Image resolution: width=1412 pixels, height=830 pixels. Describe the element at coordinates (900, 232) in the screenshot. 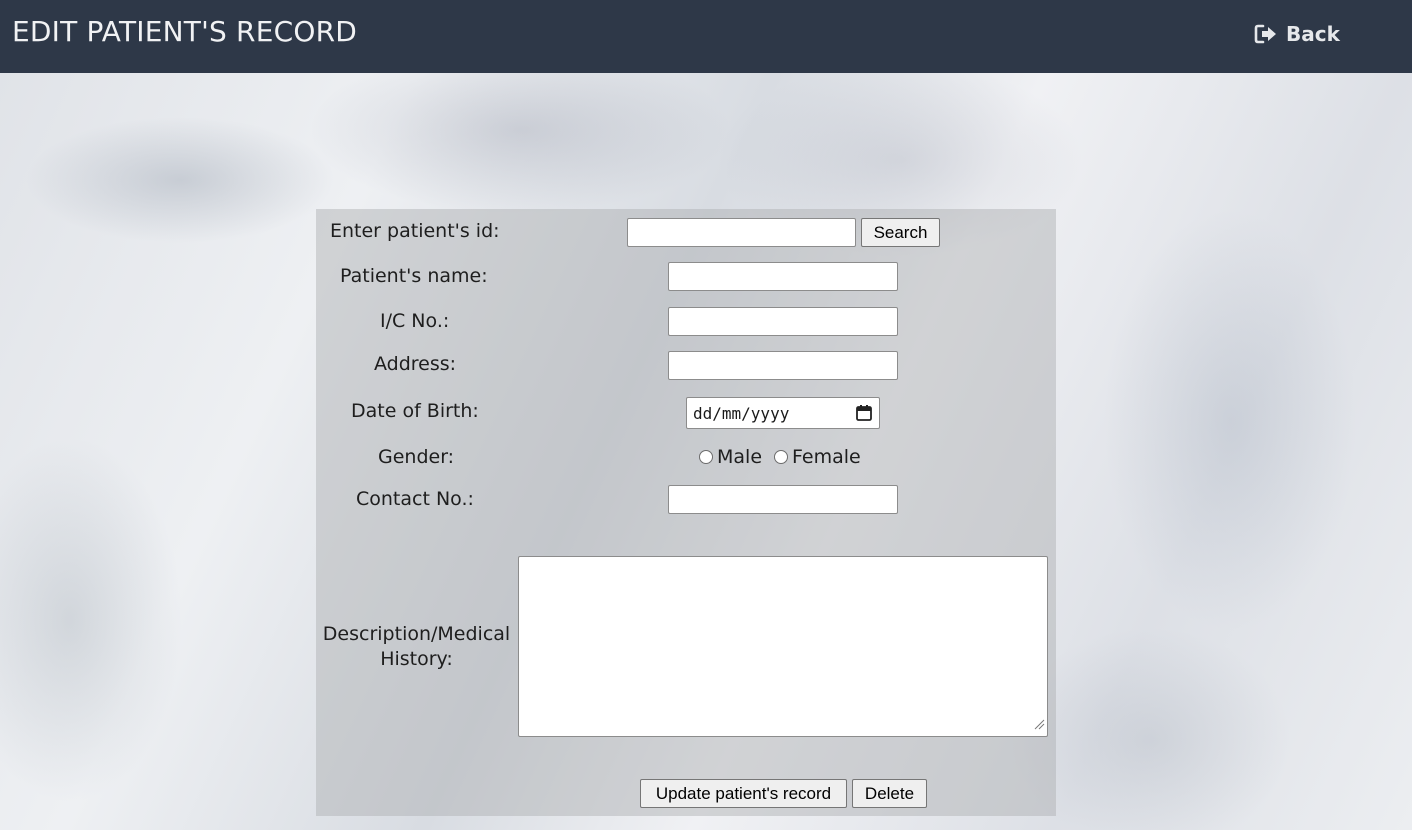

I see `search-button: Search` at that location.